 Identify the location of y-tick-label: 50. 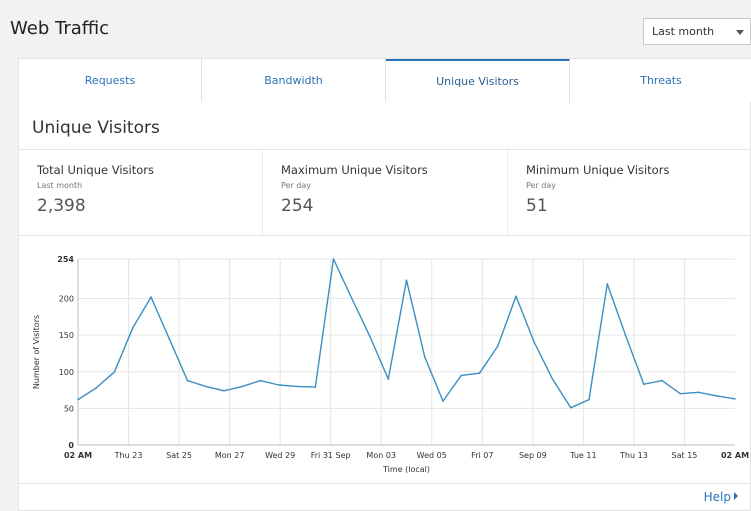
(69, 408).